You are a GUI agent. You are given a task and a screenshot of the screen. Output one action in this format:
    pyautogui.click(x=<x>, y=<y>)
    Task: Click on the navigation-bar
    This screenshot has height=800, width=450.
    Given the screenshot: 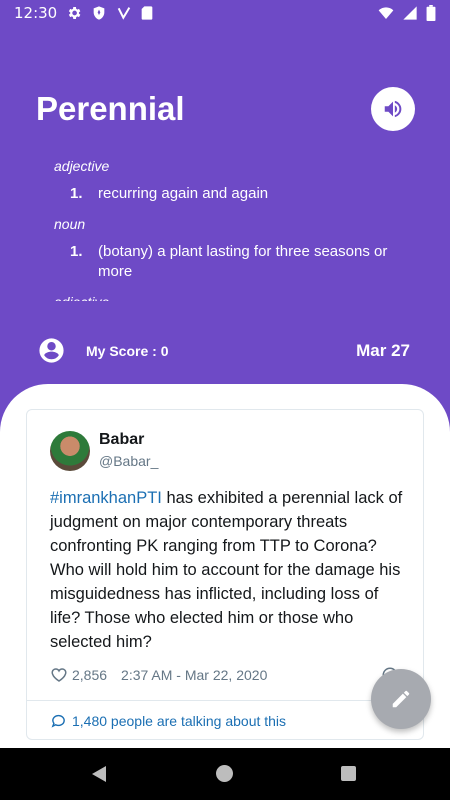 What is the action you would take?
    pyautogui.click(x=225, y=774)
    